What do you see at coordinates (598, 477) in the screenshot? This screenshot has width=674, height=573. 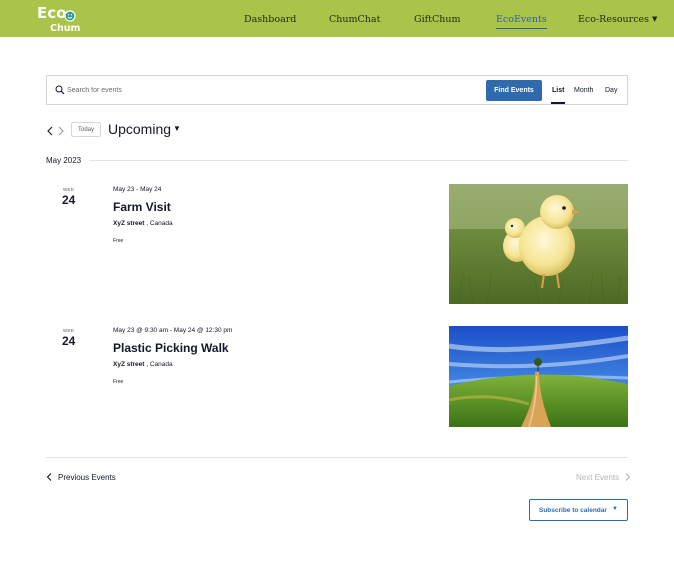 I see `next-events-label: Next Events` at bounding box center [598, 477].